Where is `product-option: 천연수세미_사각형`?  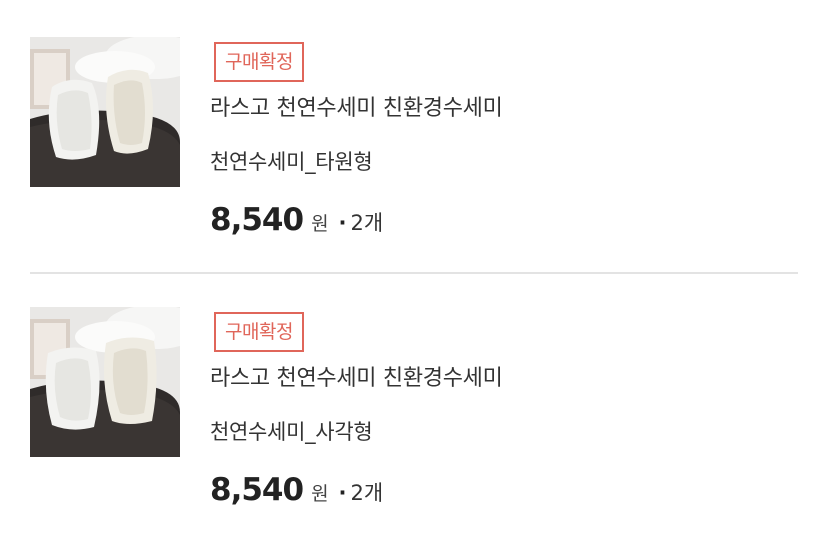 product-option: 천연수세미_사각형 is located at coordinates (291, 432).